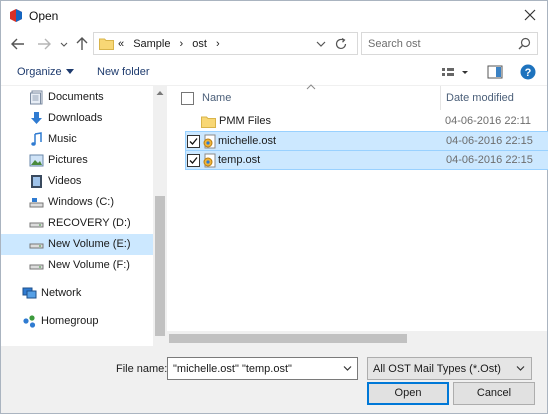  Describe the element at coordinates (89, 223) in the screenshot. I see `sidebar-item-label: RECOVERY (D:)` at that location.